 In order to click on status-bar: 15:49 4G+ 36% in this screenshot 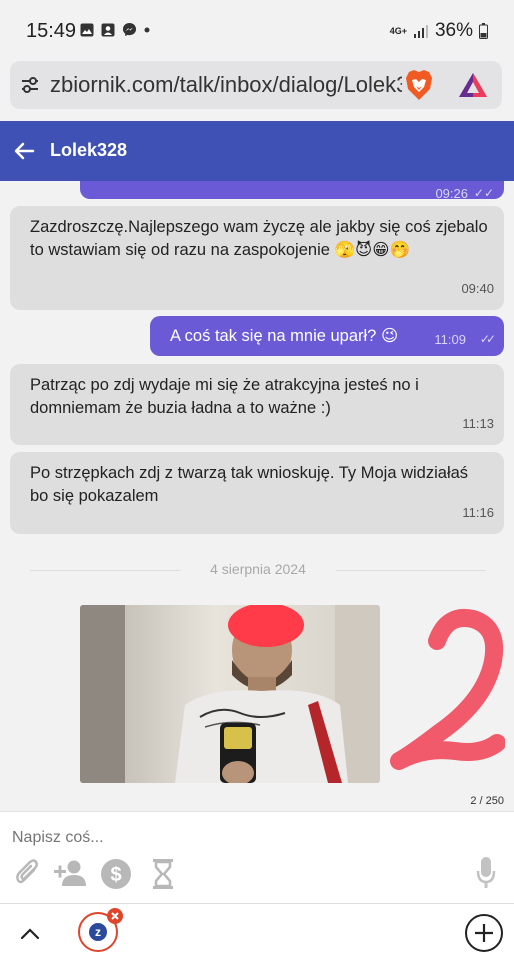, I will do `click(257, 30)`.